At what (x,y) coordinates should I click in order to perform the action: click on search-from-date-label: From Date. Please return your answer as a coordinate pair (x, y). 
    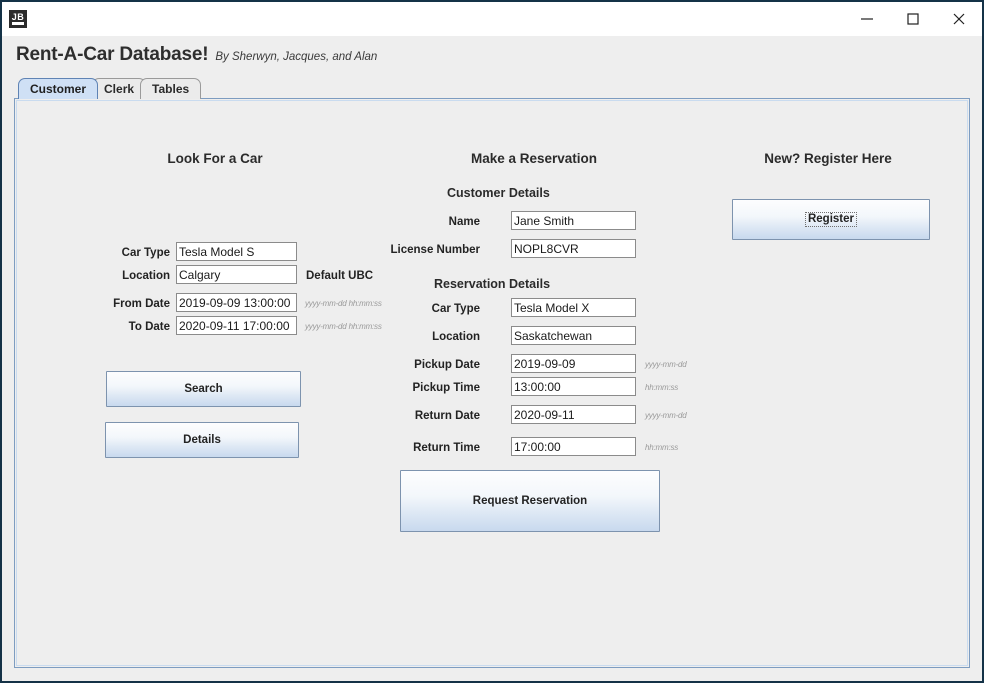
    Looking at the image, I should click on (141, 304).